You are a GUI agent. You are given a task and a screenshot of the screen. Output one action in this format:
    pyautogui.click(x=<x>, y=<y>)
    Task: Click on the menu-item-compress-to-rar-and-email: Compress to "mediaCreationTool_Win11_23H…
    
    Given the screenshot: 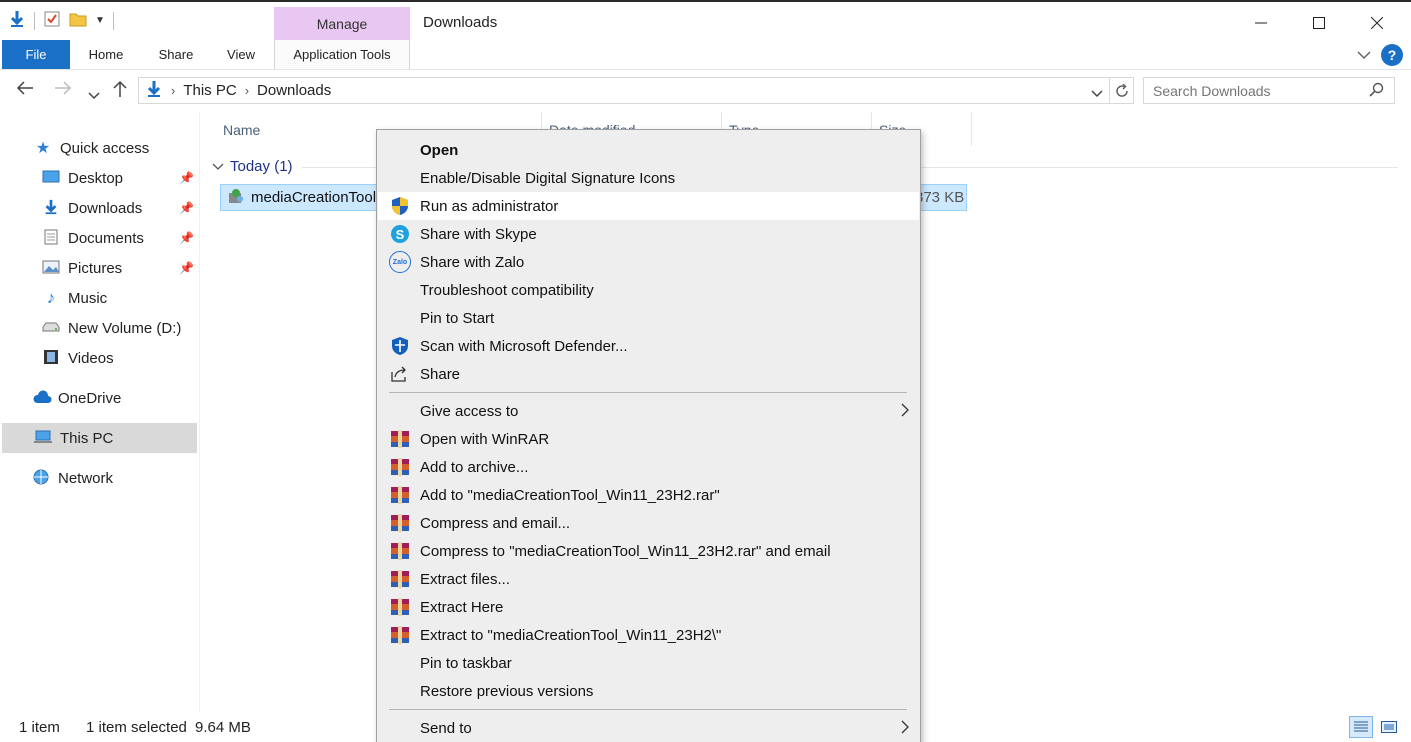 What is the action you would take?
    pyautogui.click(x=648, y=551)
    